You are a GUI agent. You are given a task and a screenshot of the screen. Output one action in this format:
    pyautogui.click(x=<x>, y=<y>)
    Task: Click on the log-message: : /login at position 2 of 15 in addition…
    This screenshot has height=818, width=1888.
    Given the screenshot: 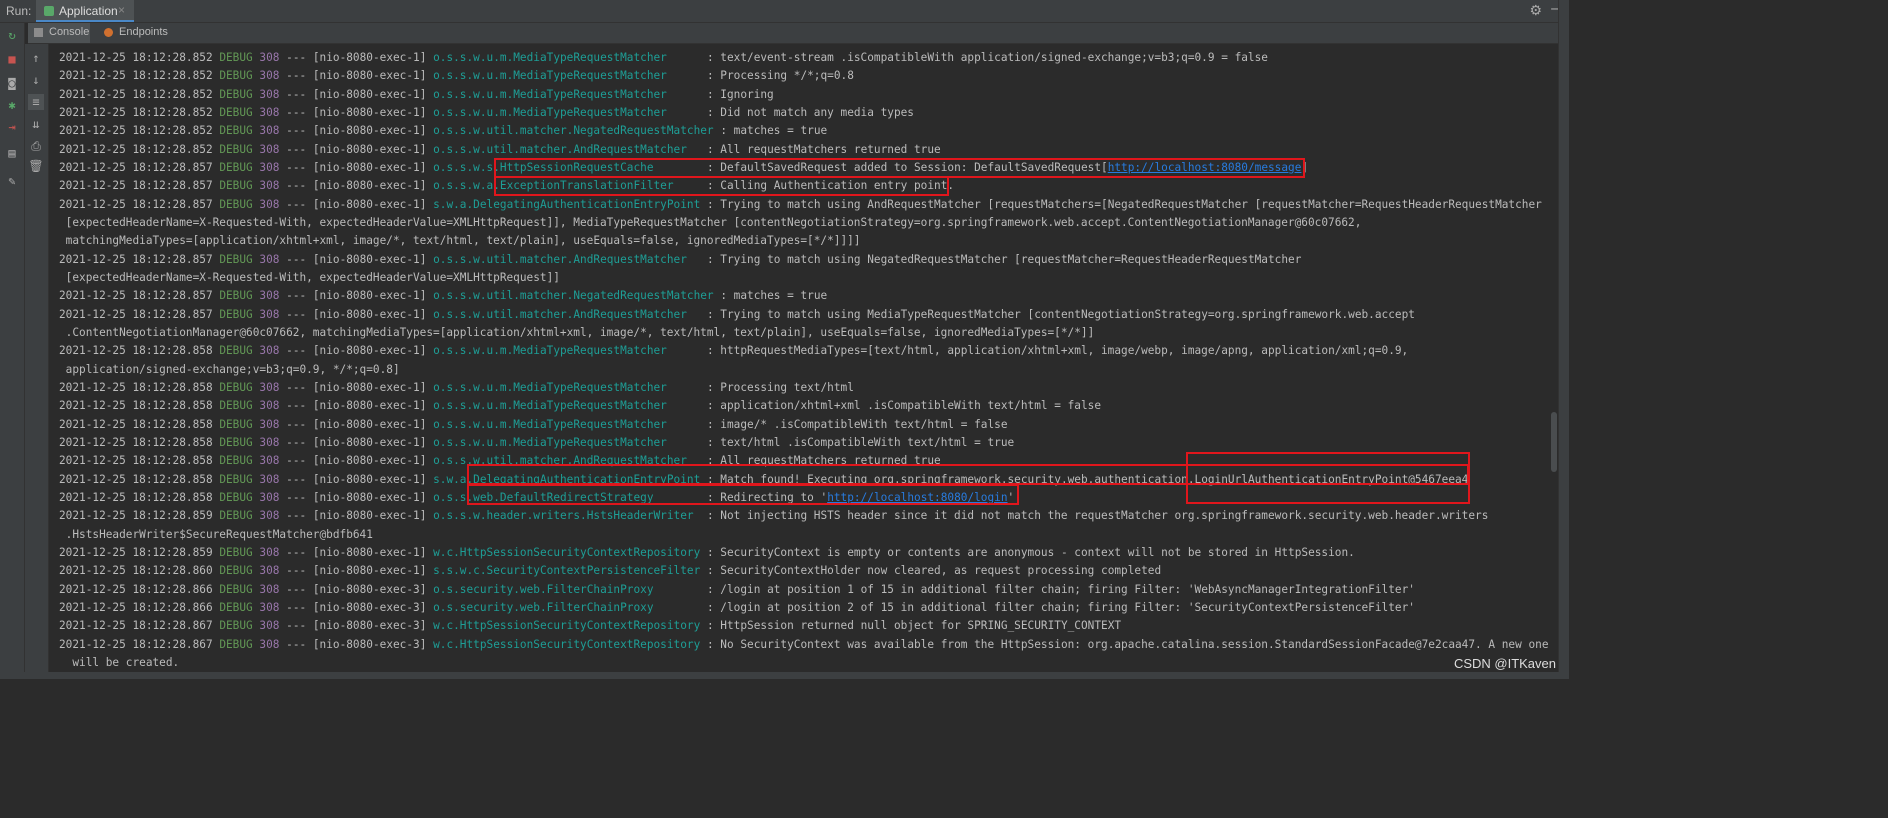 What is the action you would take?
    pyautogui.click(x=1060, y=607)
    